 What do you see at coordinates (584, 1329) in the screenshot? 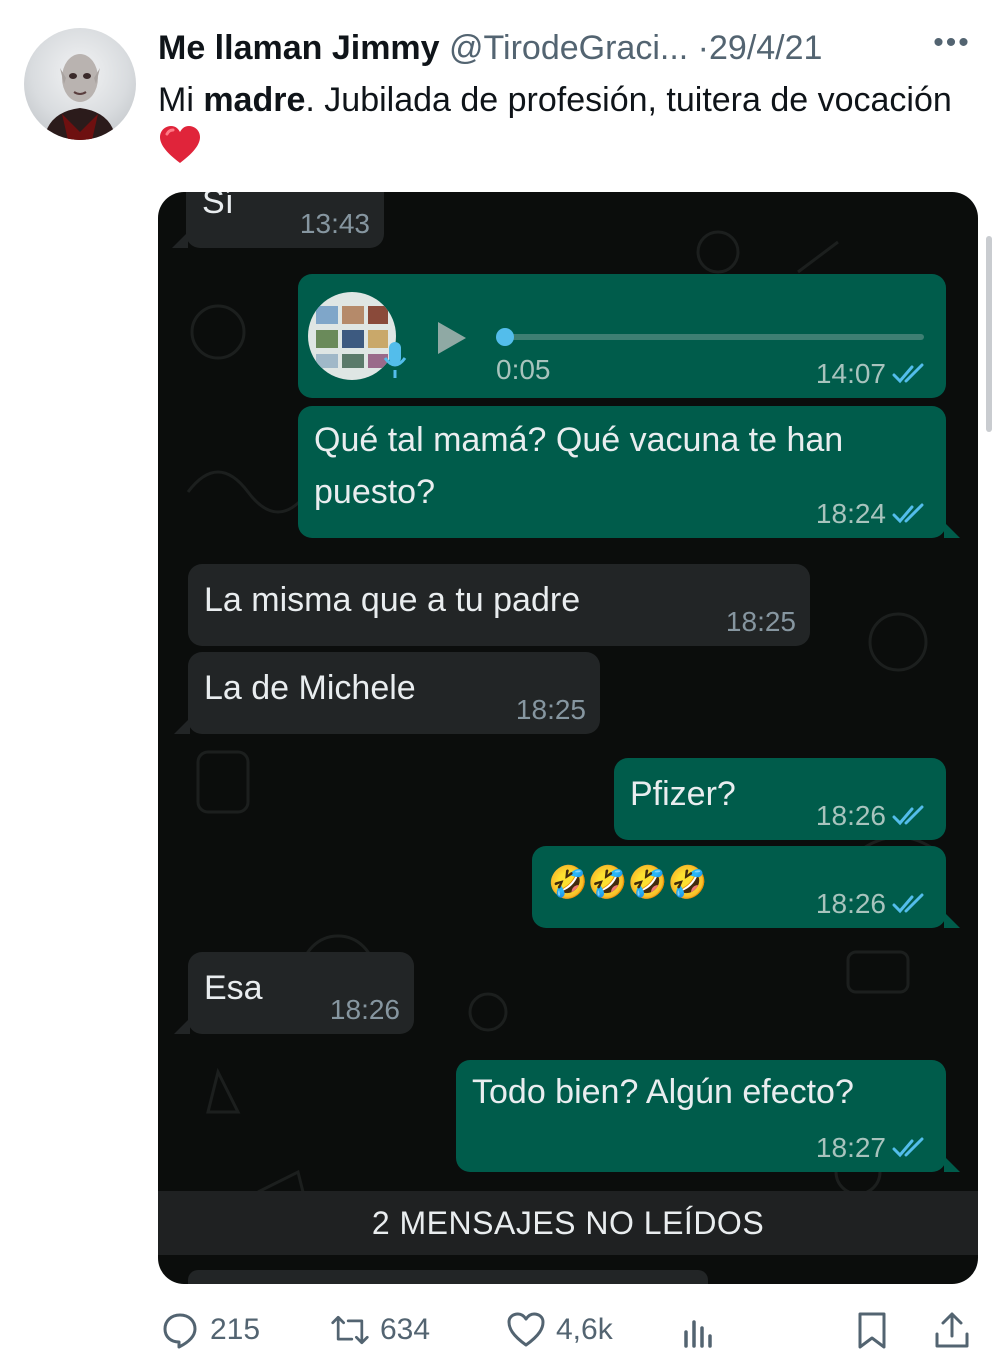
I see `like-count: 4,6k` at bounding box center [584, 1329].